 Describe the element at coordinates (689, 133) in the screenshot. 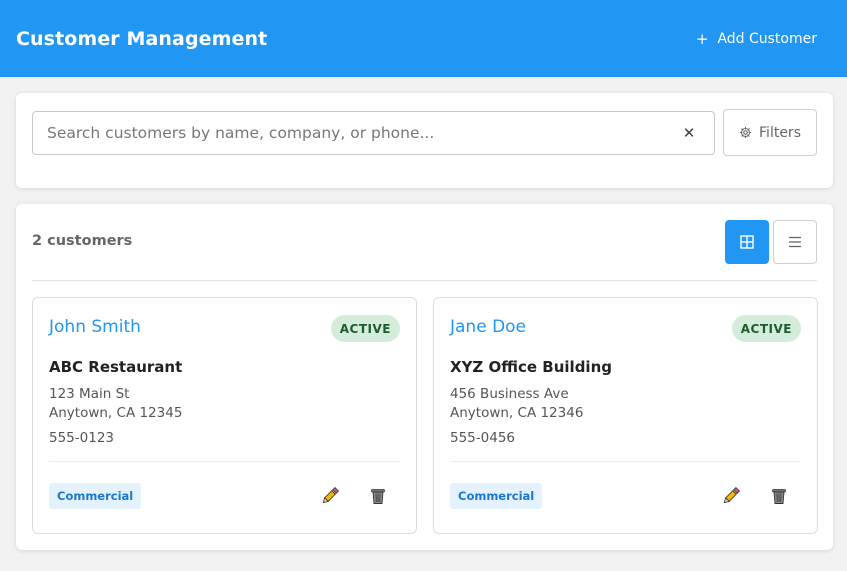

I see `close-icon: ✕` at that location.